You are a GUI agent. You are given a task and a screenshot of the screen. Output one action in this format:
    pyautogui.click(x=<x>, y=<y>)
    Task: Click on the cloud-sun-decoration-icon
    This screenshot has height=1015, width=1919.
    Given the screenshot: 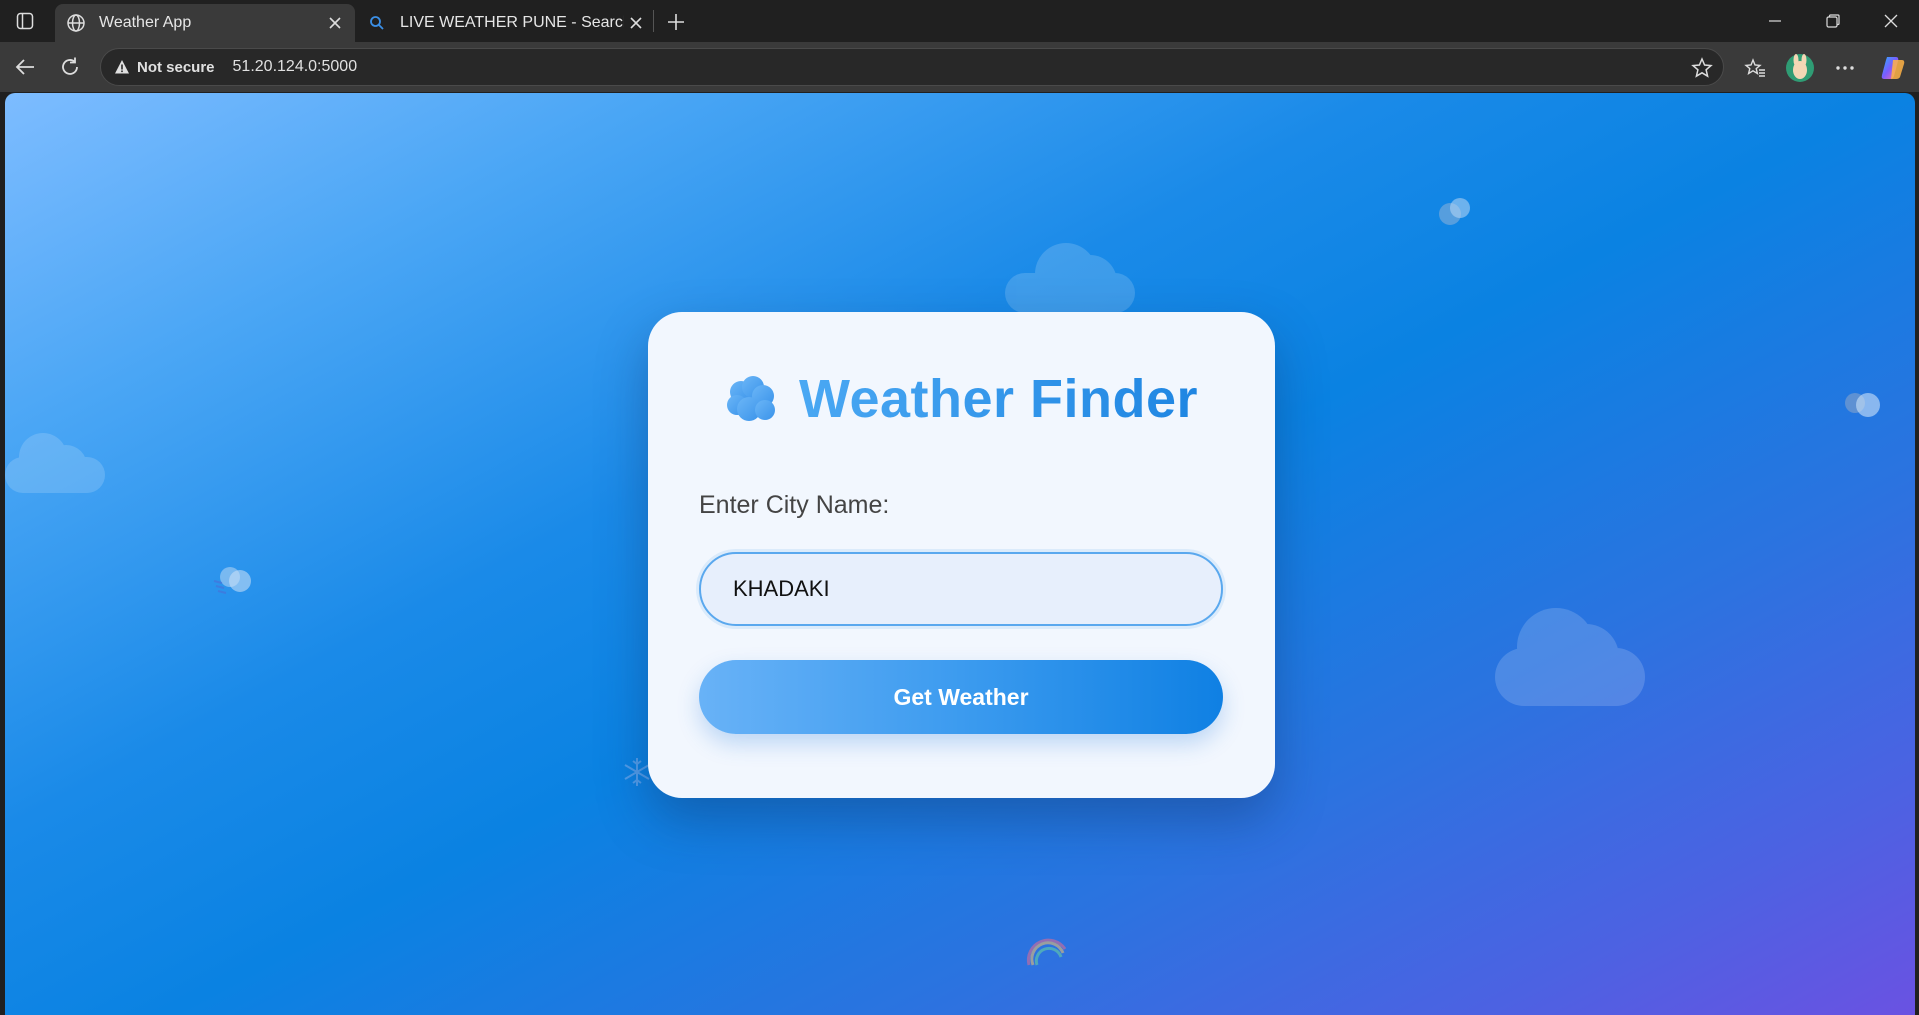 What is the action you would take?
    pyautogui.click(x=1454, y=211)
    